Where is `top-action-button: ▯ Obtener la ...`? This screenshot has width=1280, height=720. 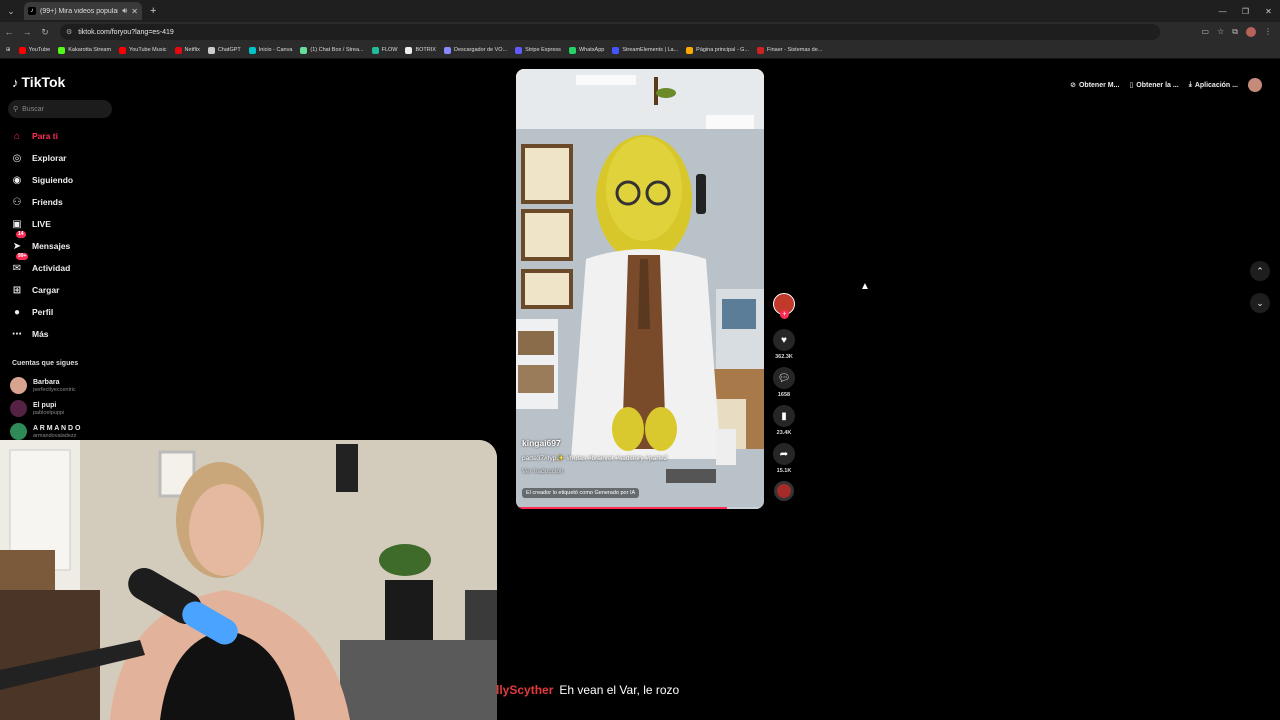
top-action-button: ▯ Obtener la ... is located at coordinates (1153, 85).